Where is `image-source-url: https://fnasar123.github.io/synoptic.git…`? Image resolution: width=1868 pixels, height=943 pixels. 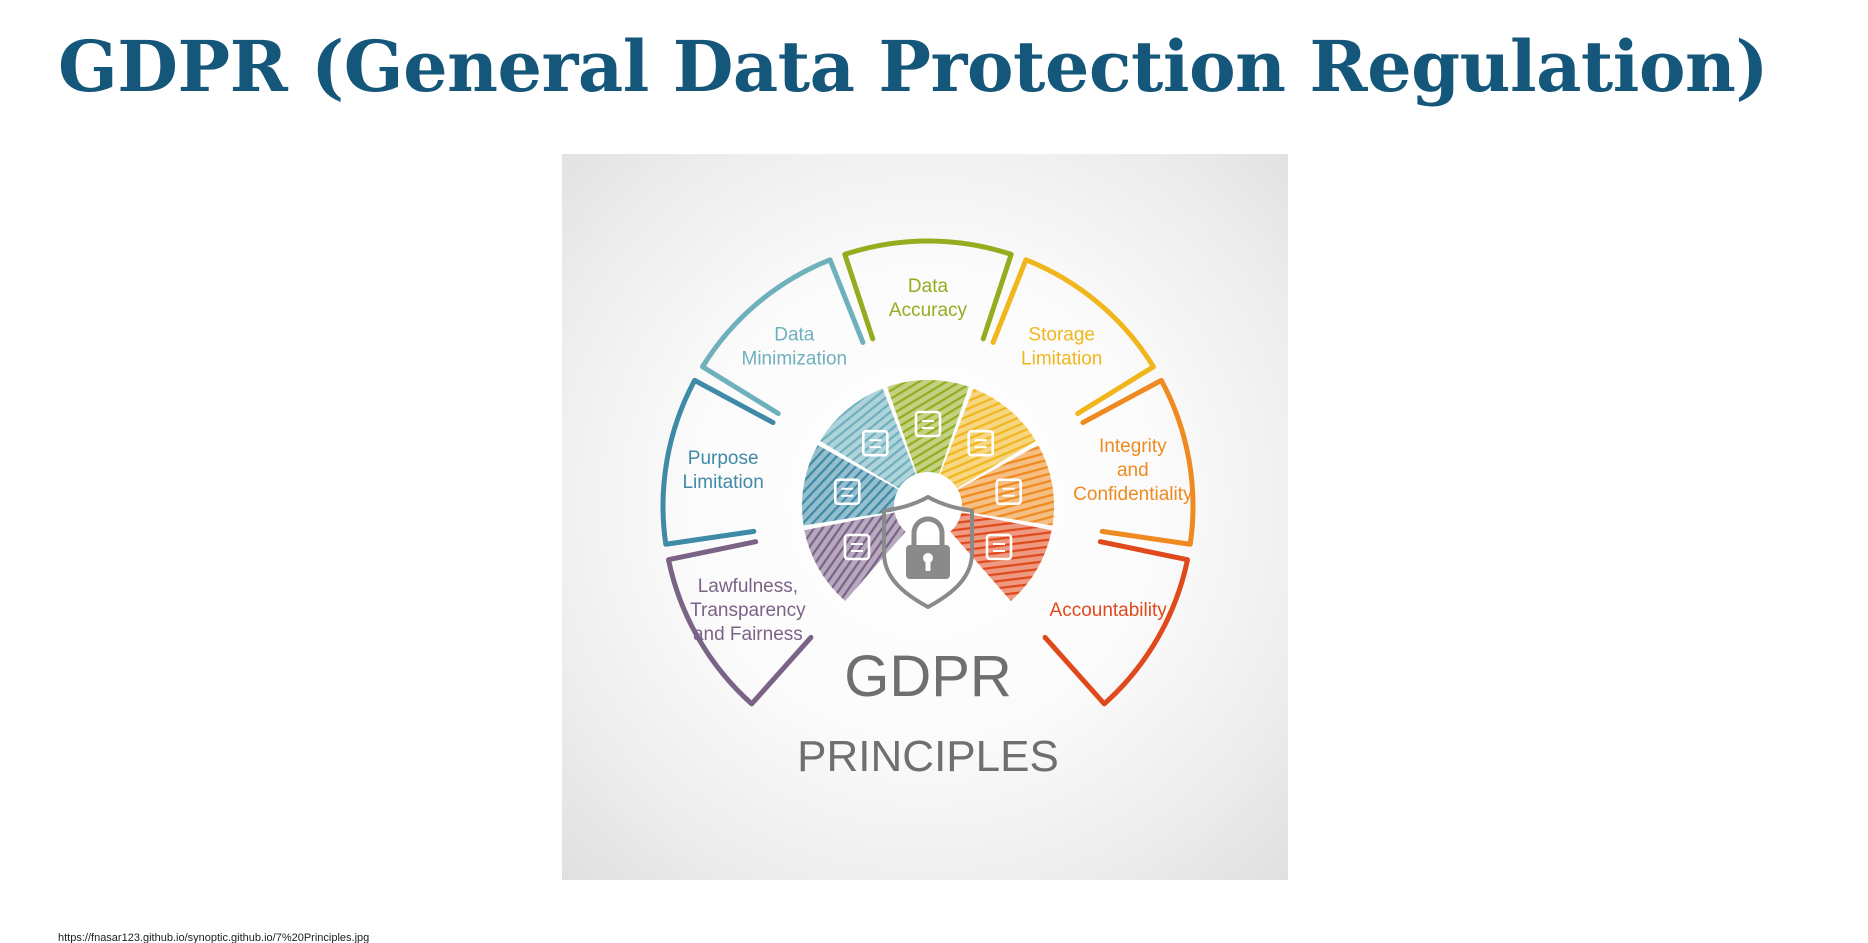 image-source-url: https://fnasar123.github.io/synoptic.git… is located at coordinates (214, 937).